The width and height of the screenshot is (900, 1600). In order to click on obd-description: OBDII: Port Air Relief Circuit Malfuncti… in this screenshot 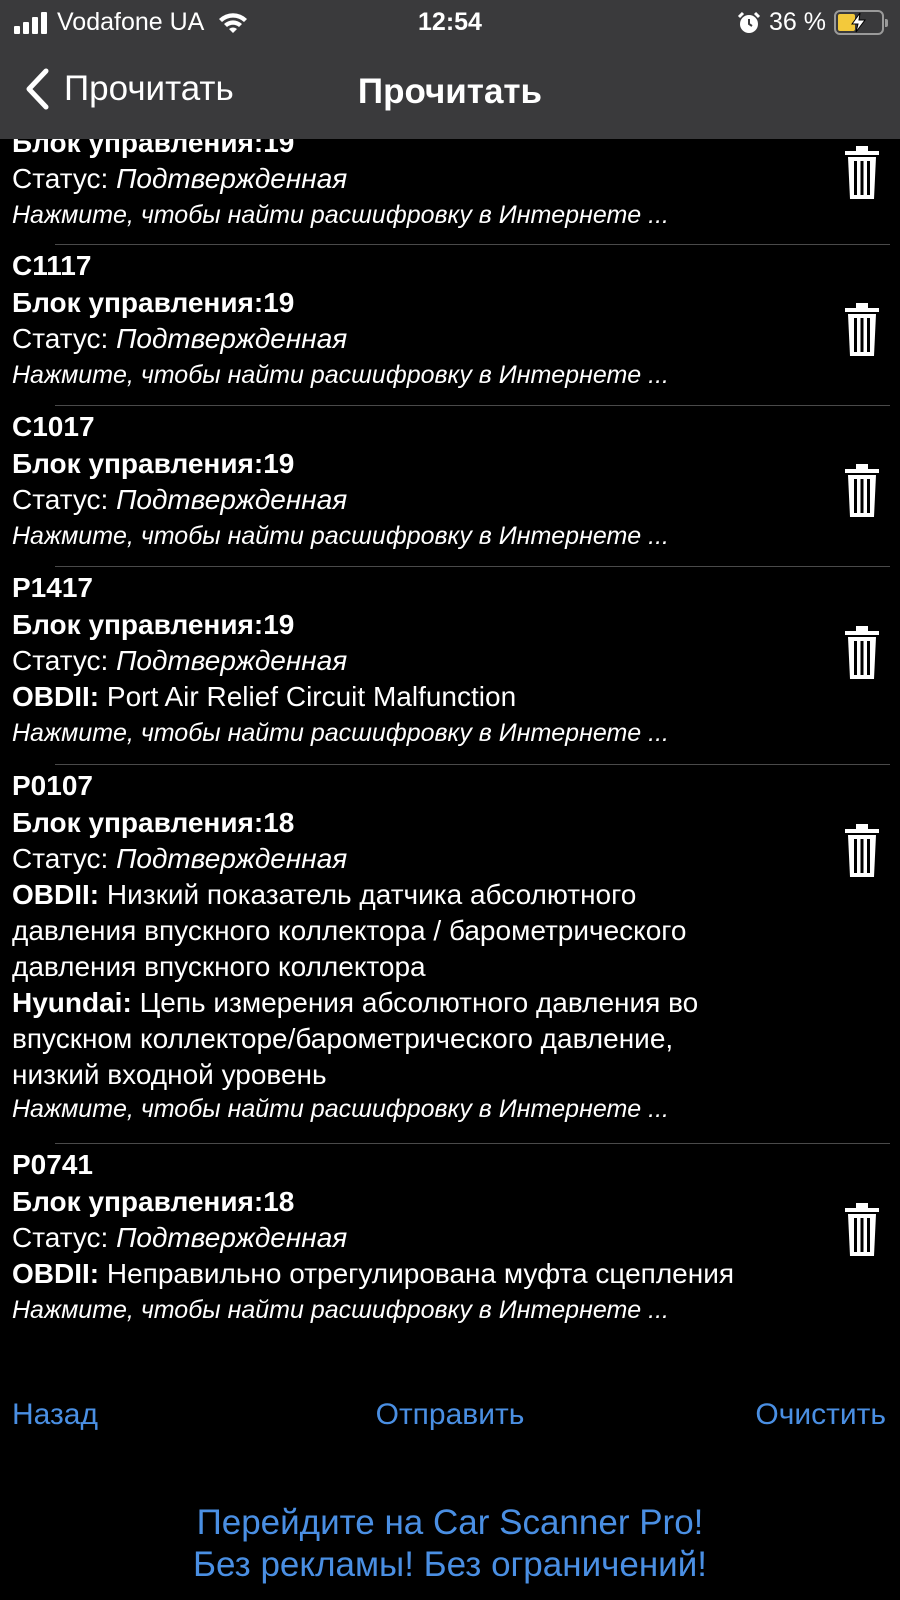, I will do `click(264, 697)`.